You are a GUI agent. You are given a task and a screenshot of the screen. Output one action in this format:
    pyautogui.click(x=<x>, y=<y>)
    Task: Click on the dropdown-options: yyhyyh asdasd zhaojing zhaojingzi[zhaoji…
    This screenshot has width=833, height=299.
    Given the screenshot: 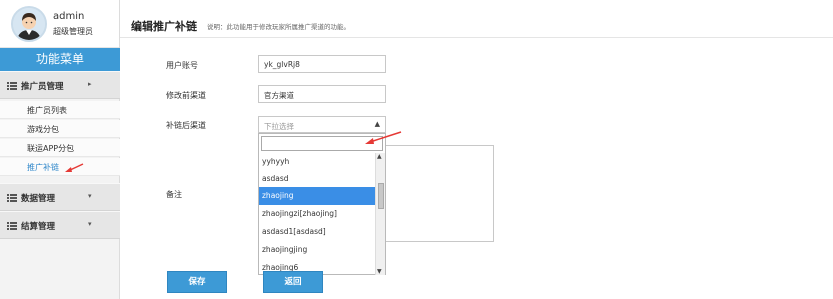 What is the action you would take?
    pyautogui.click(x=317, y=214)
    